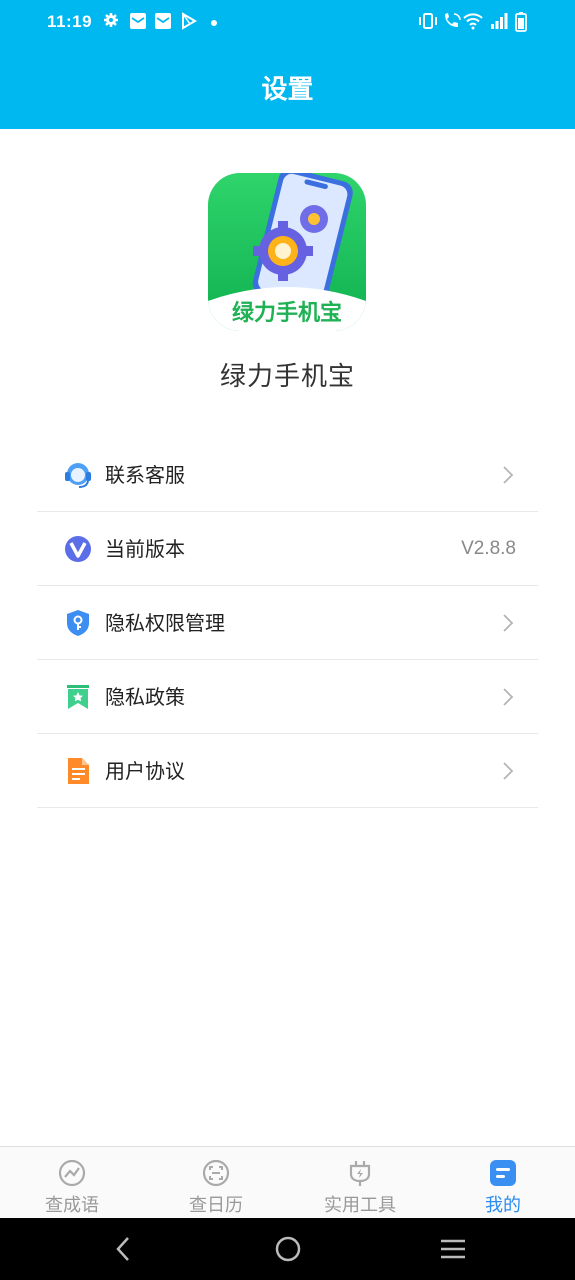 Image resolution: width=575 pixels, height=1280 pixels. Describe the element at coordinates (78, 623) in the screenshot. I see `shield-icon` at that location.